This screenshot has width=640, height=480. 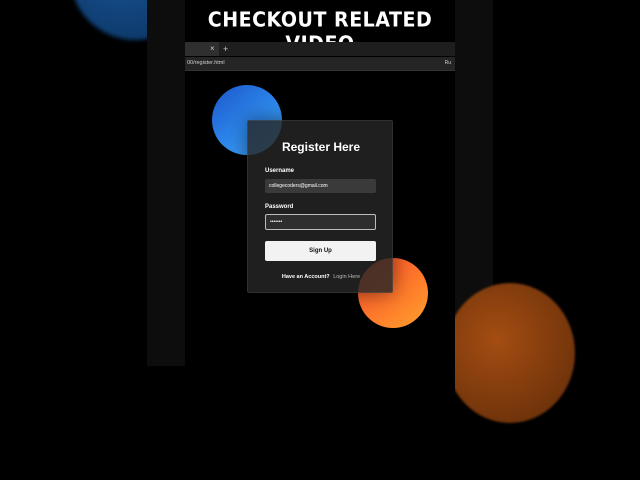 I want to click on password-input: •••••••, so click(x=320, y=222).